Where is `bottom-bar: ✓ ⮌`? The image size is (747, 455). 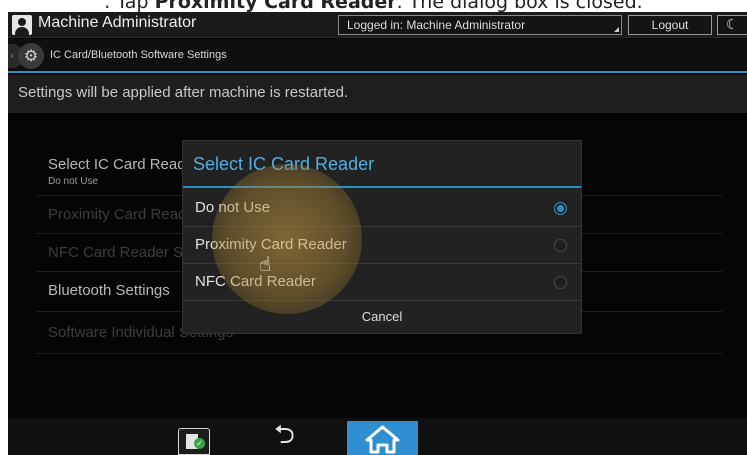 bottom-bar: ✓ ⮌ is located at coordinates (377, 436).